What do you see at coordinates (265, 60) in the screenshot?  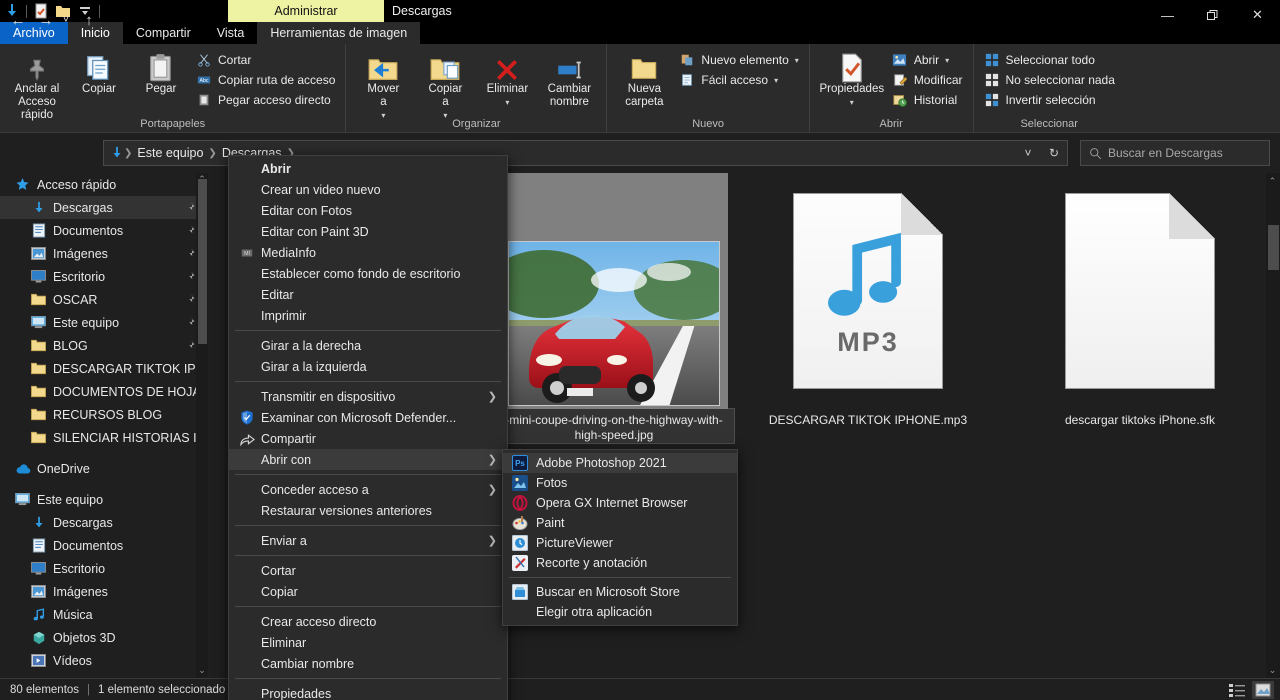 I see `cut-button: Cortar` at bounding box center [265, 60].